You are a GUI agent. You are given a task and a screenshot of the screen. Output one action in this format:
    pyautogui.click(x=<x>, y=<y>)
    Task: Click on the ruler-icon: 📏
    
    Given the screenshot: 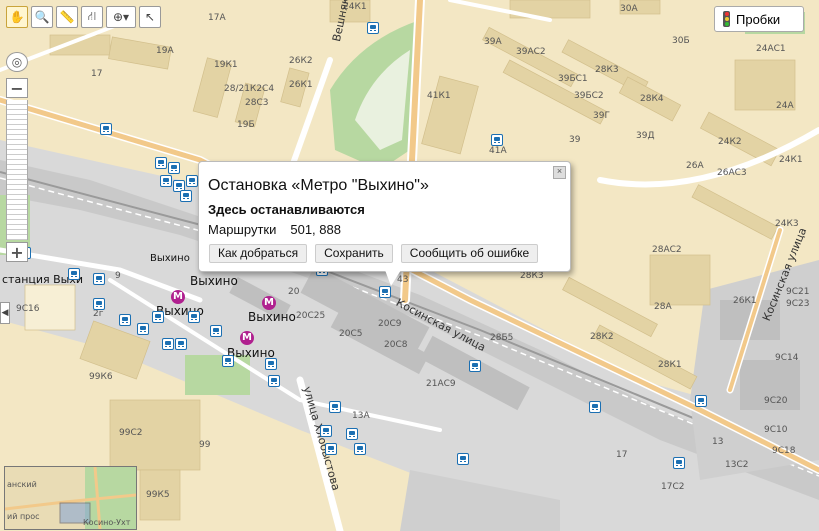 What is the action you would take?
    pyautogui.click(x=67, y=17)
    